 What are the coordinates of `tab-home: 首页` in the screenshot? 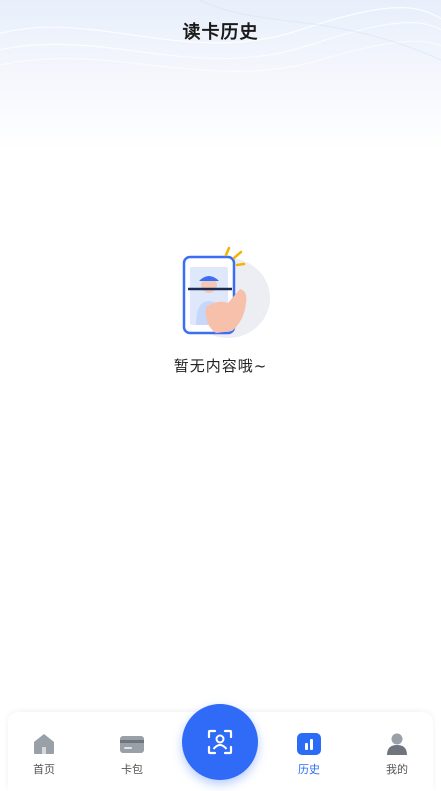 It's located at (44, 754).